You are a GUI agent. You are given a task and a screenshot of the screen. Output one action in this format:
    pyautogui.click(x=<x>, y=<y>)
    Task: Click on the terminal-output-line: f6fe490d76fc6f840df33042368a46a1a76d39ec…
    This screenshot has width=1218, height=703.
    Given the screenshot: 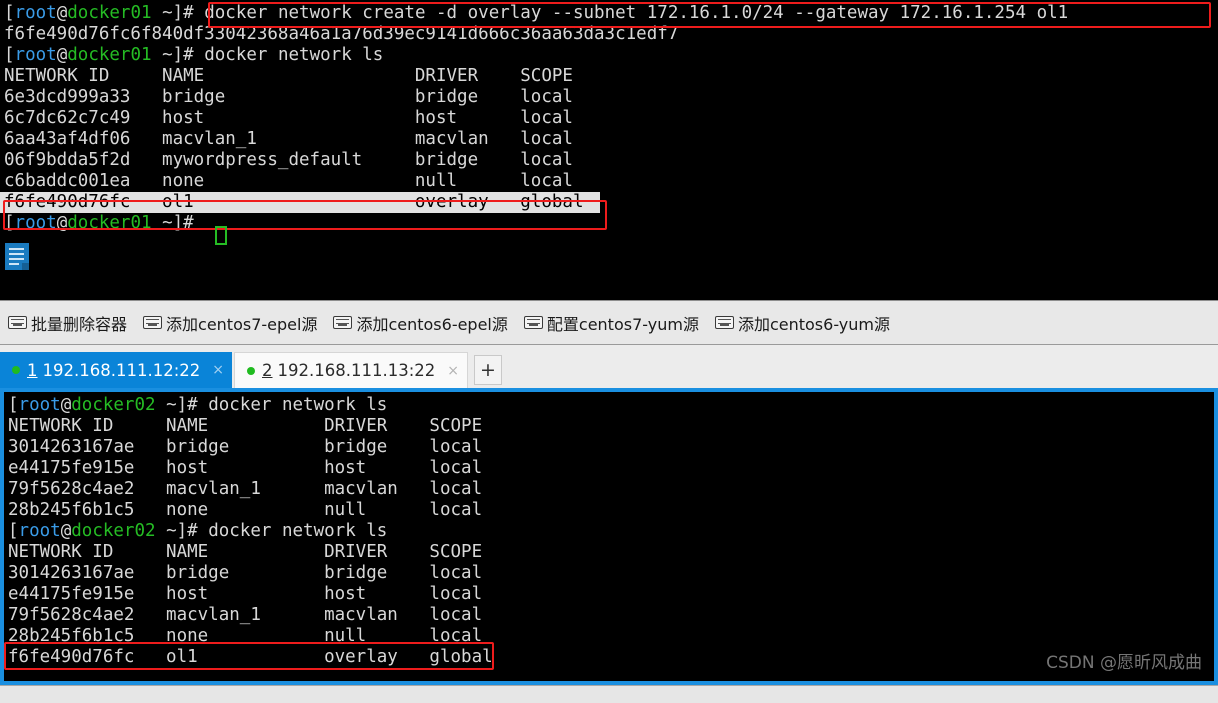 What is the action you would take?
    pyautogui.click(x=341, y=34)
    